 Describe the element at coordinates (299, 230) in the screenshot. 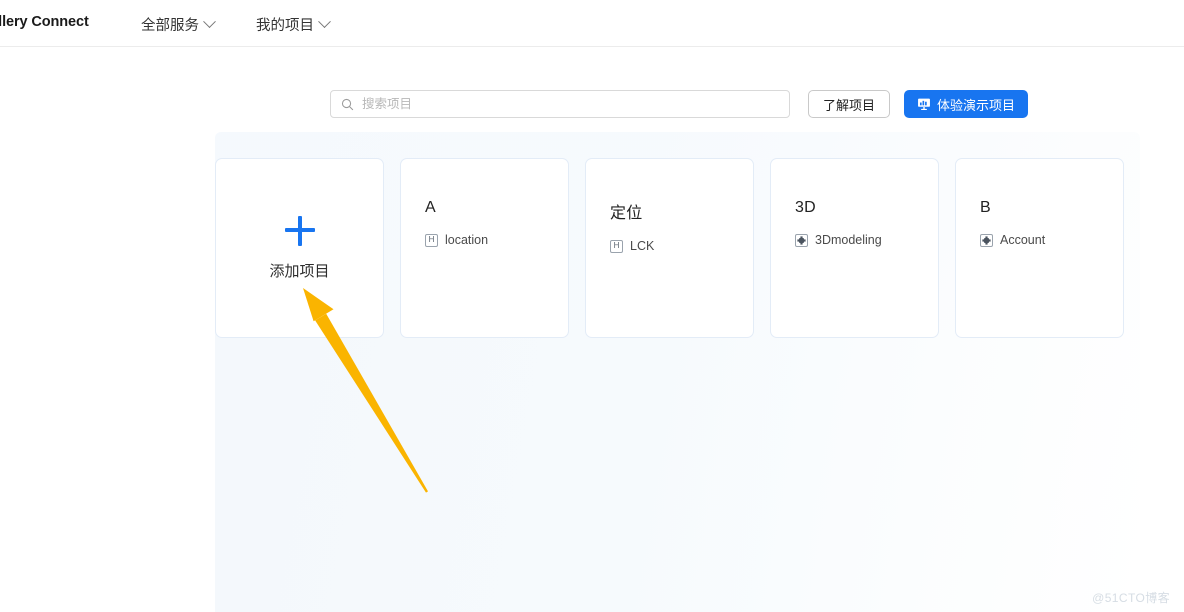

I see `plus-icon` at that location.